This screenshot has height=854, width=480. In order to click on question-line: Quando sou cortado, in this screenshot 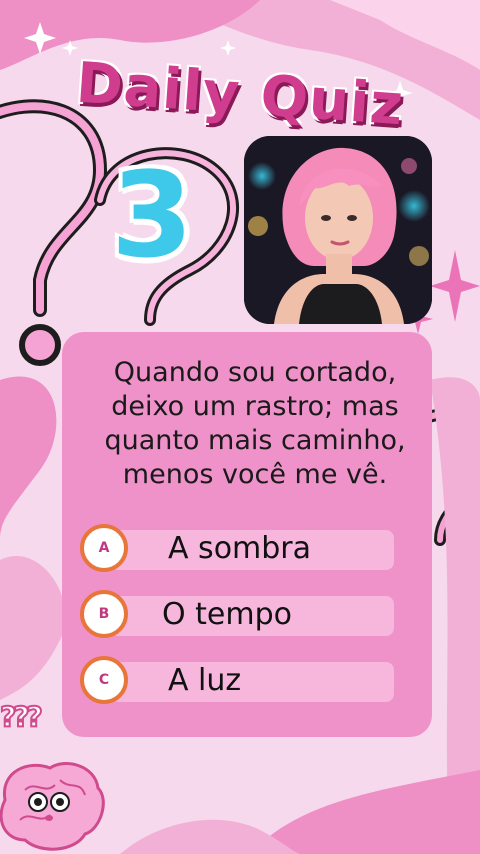, I will do `click(255, 372)`.